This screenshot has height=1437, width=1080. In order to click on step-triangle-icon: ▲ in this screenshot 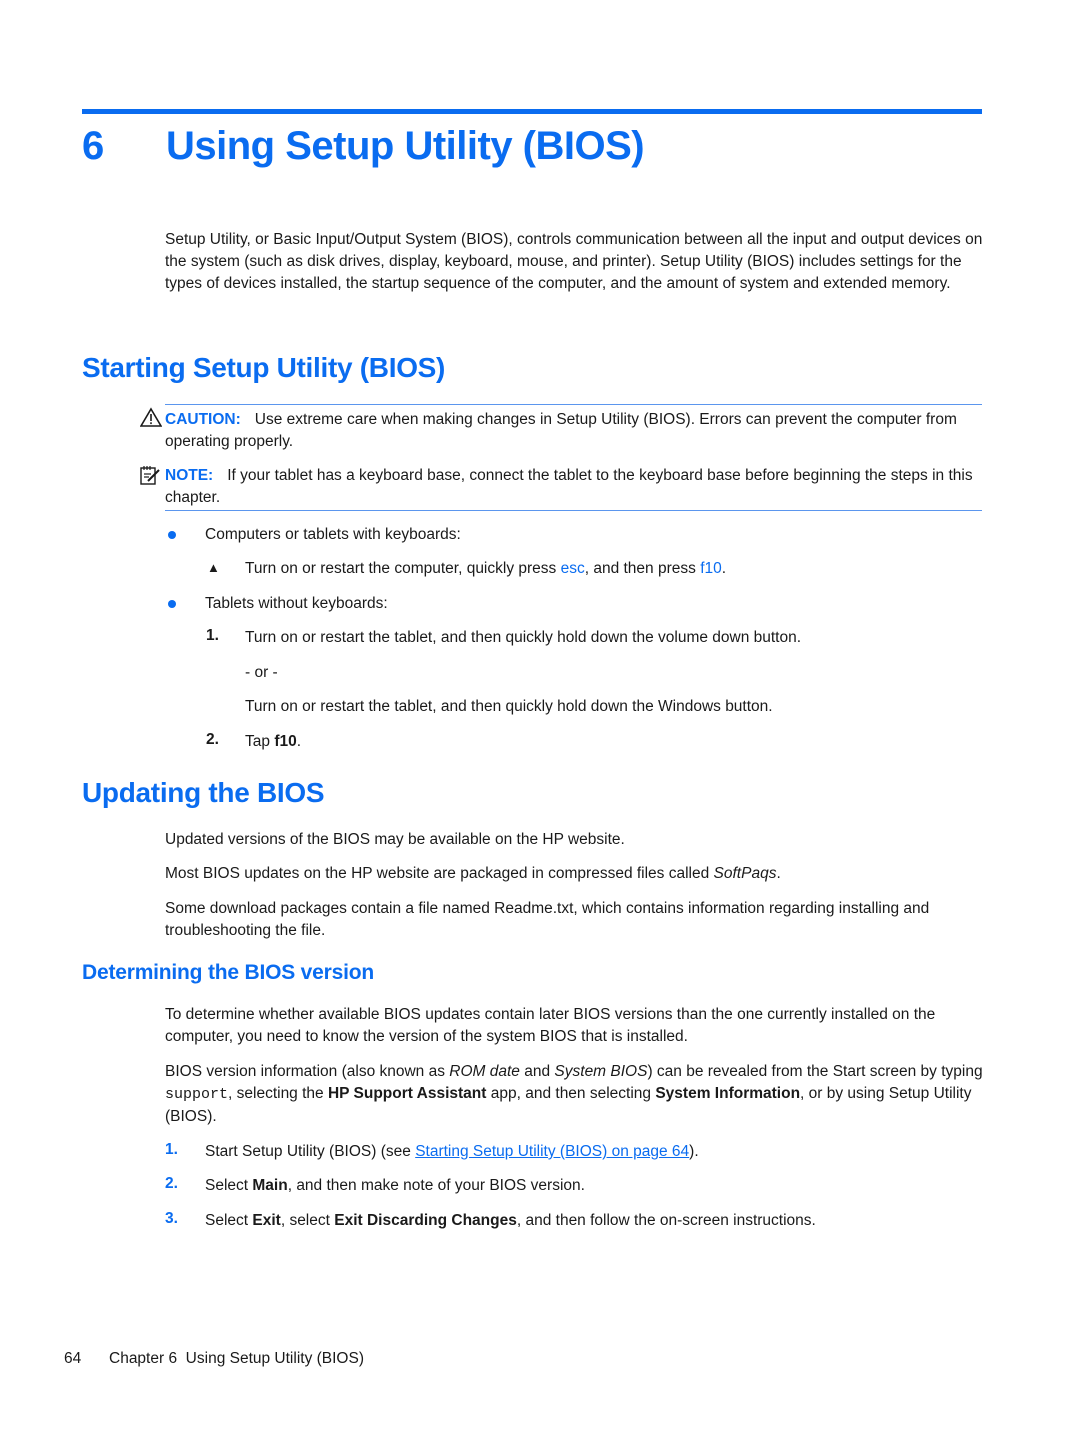, I will do `click(213, 567)`.